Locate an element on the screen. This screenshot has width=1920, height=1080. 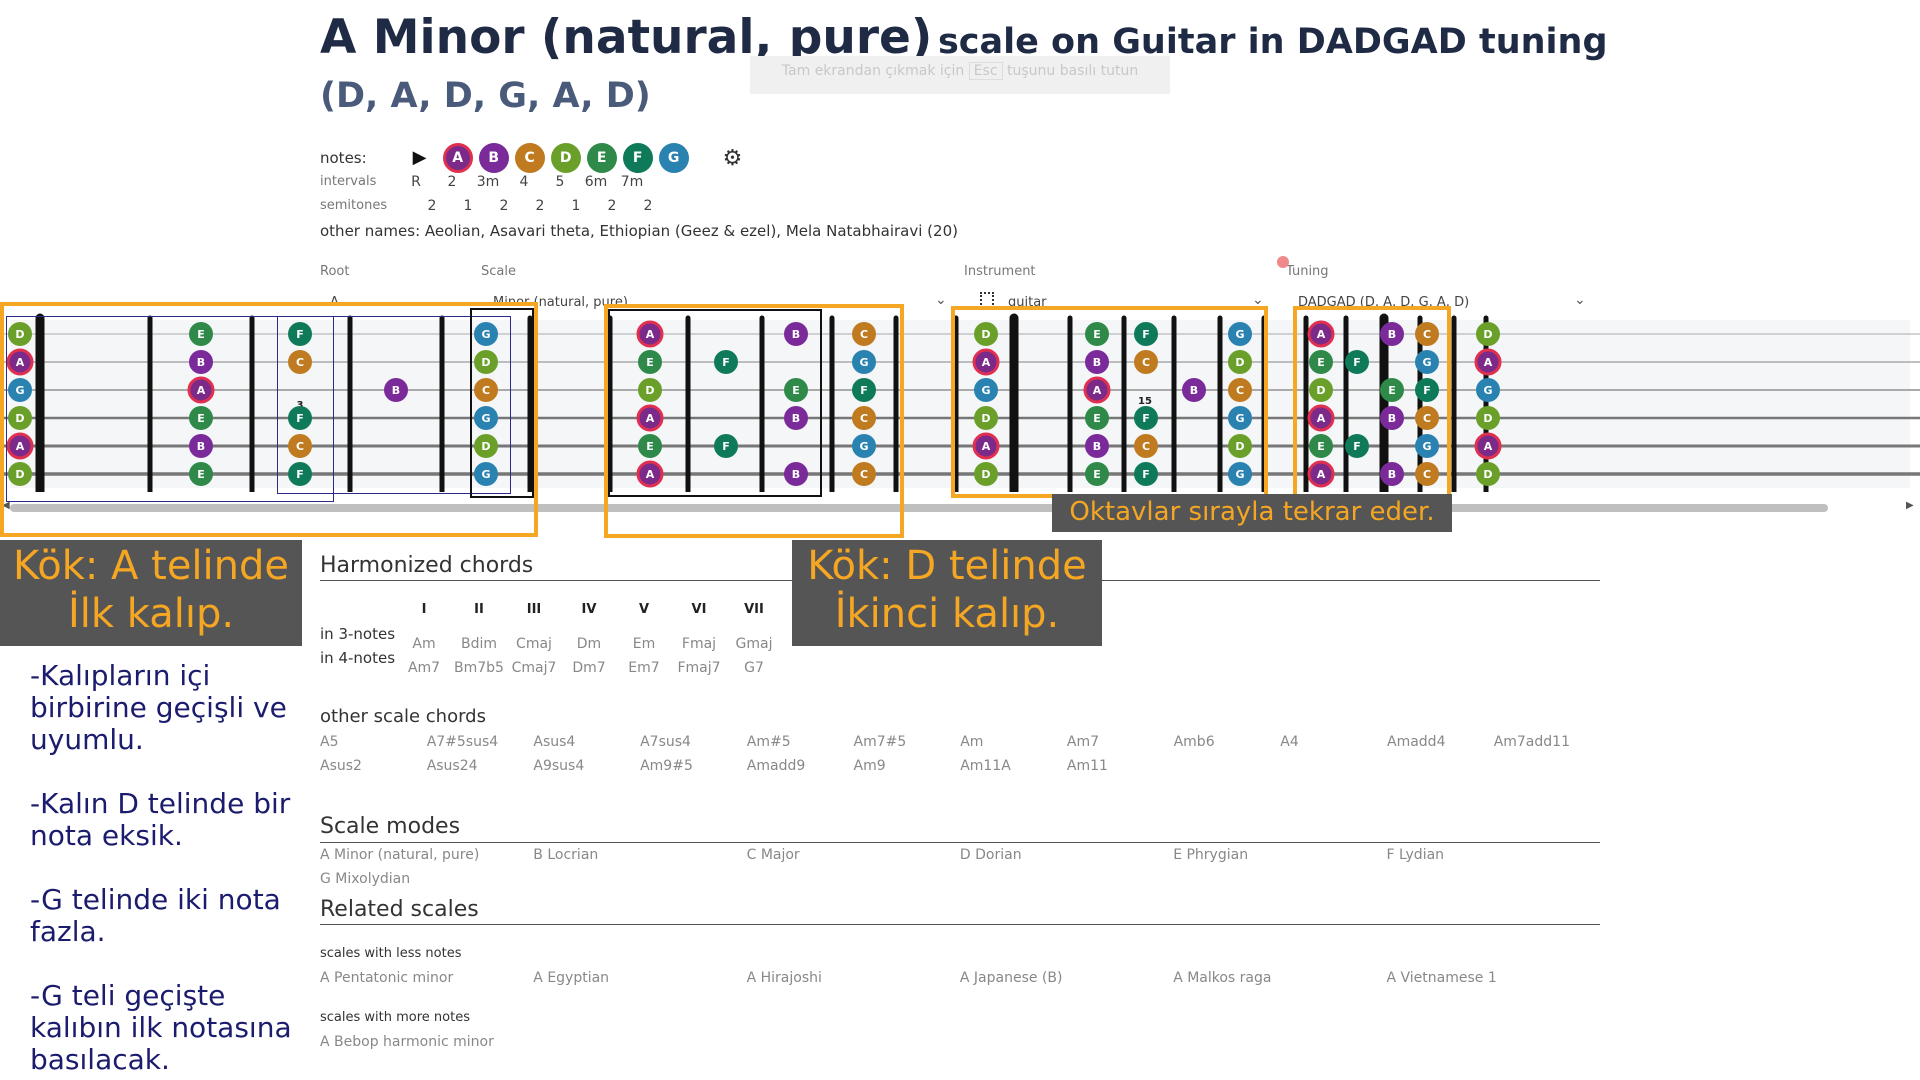
mode-link: G Mixolydian is located at coordinates (365, 879).